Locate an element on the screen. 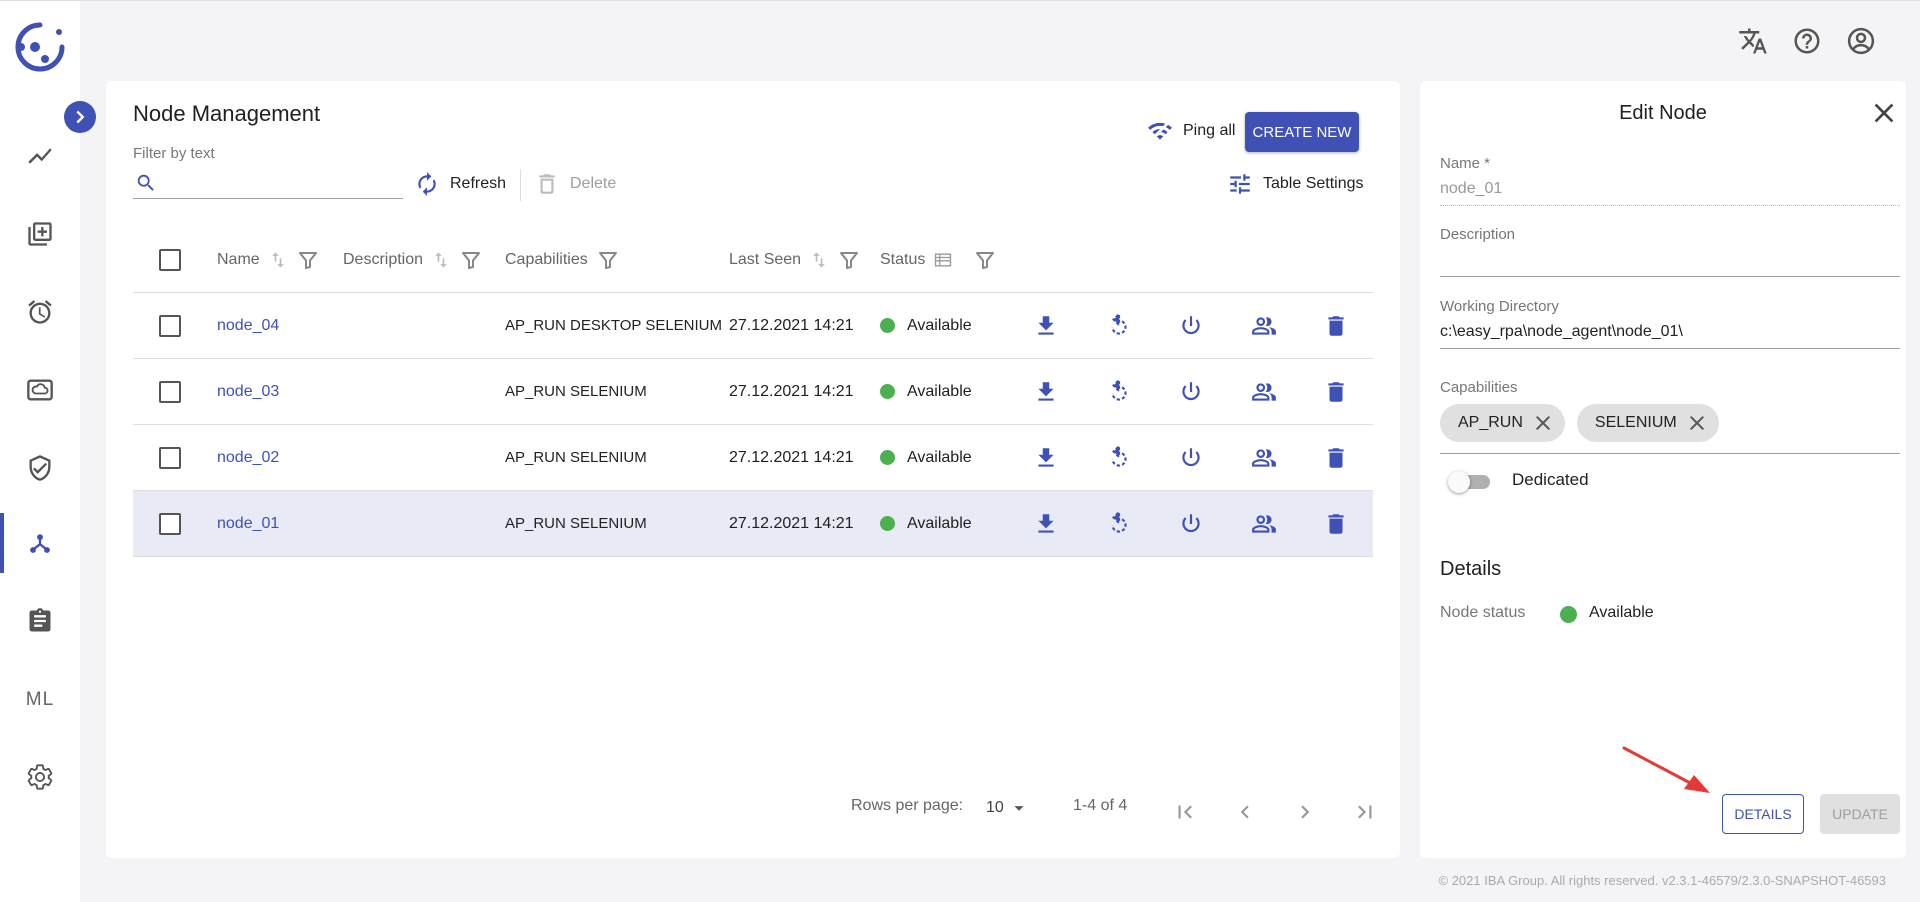 This screenshot has height=902, width=1920. app-logo is located at coordinates (40, 47).